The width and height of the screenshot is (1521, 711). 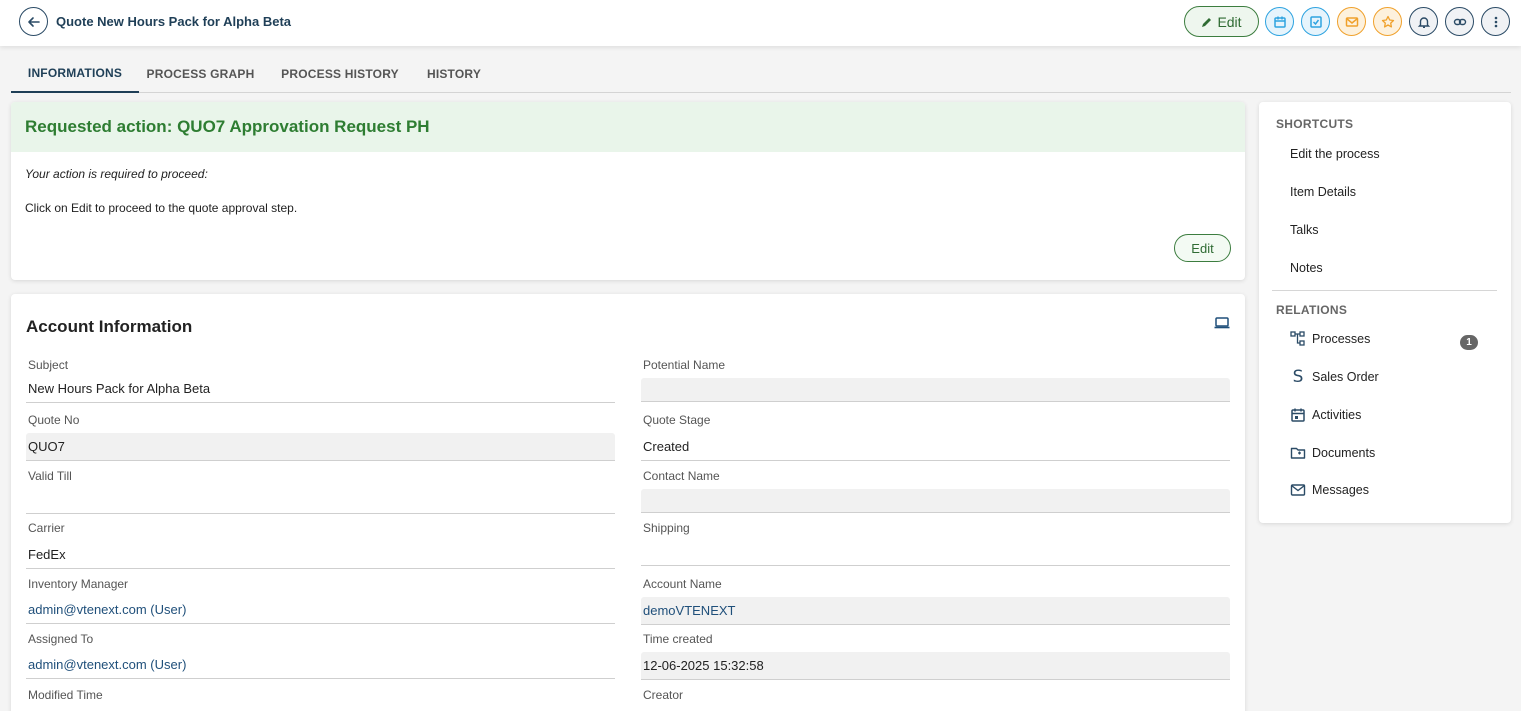 I want to click on sidebar-divider, so click(x=1384, y=290).